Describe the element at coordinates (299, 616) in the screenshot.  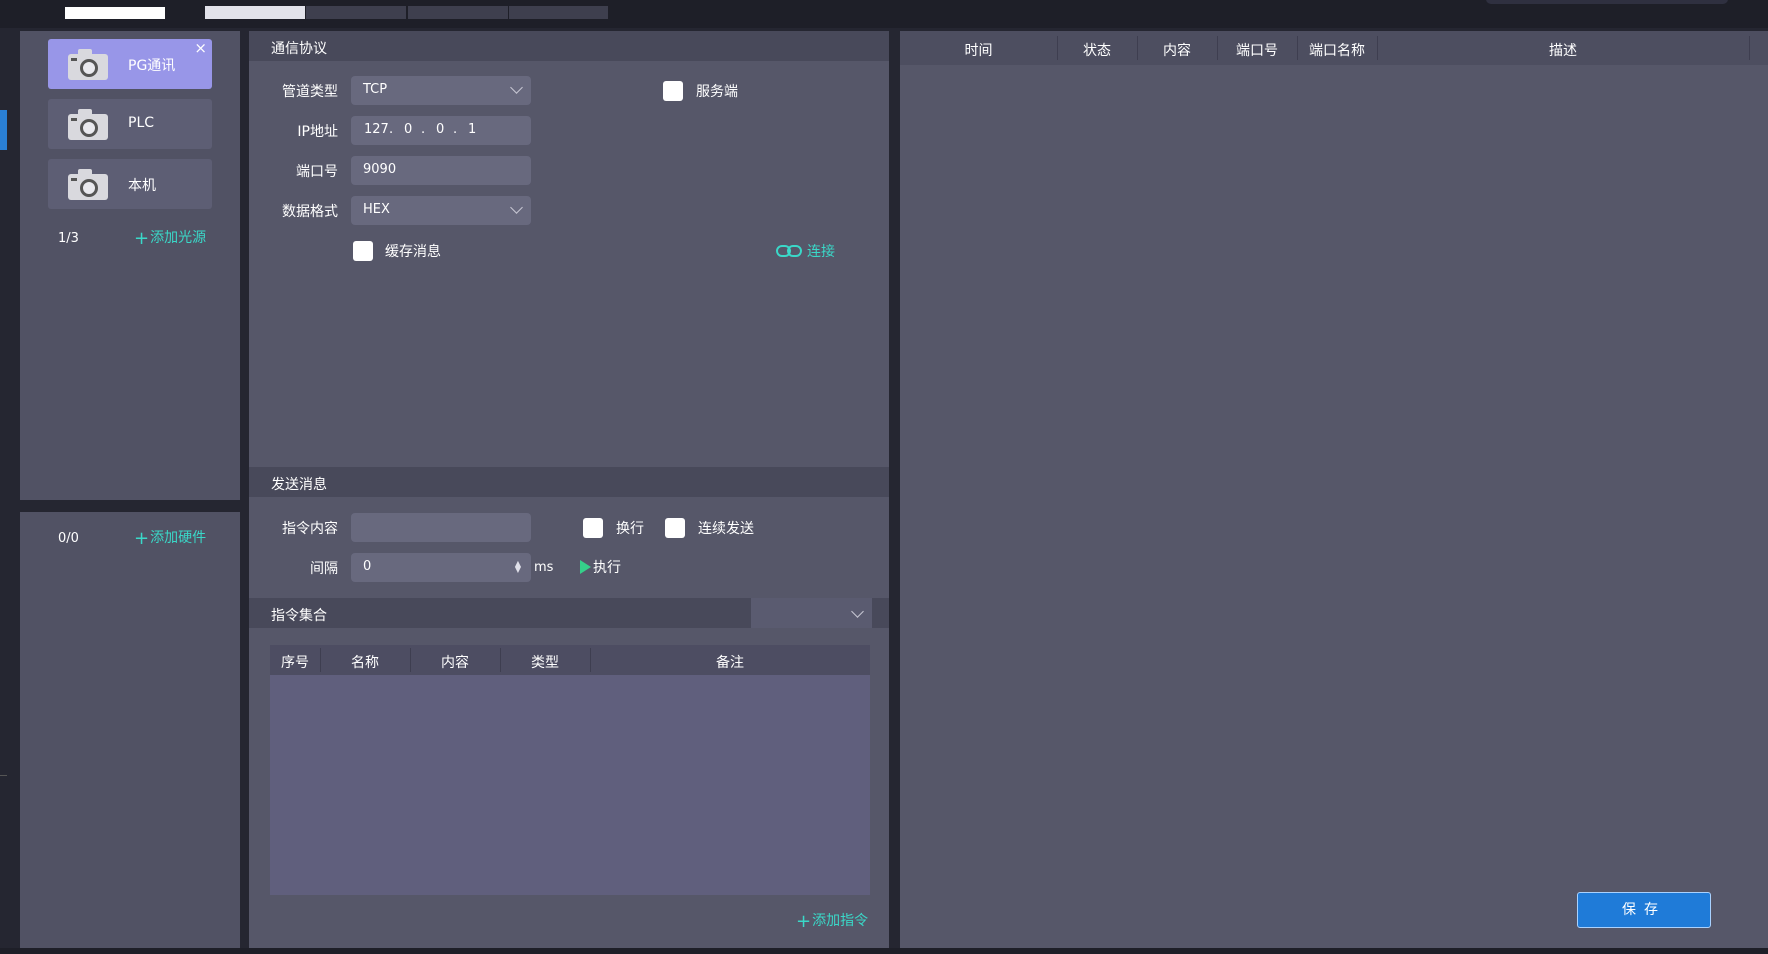
I see `section-title: 指令集合` at that location.